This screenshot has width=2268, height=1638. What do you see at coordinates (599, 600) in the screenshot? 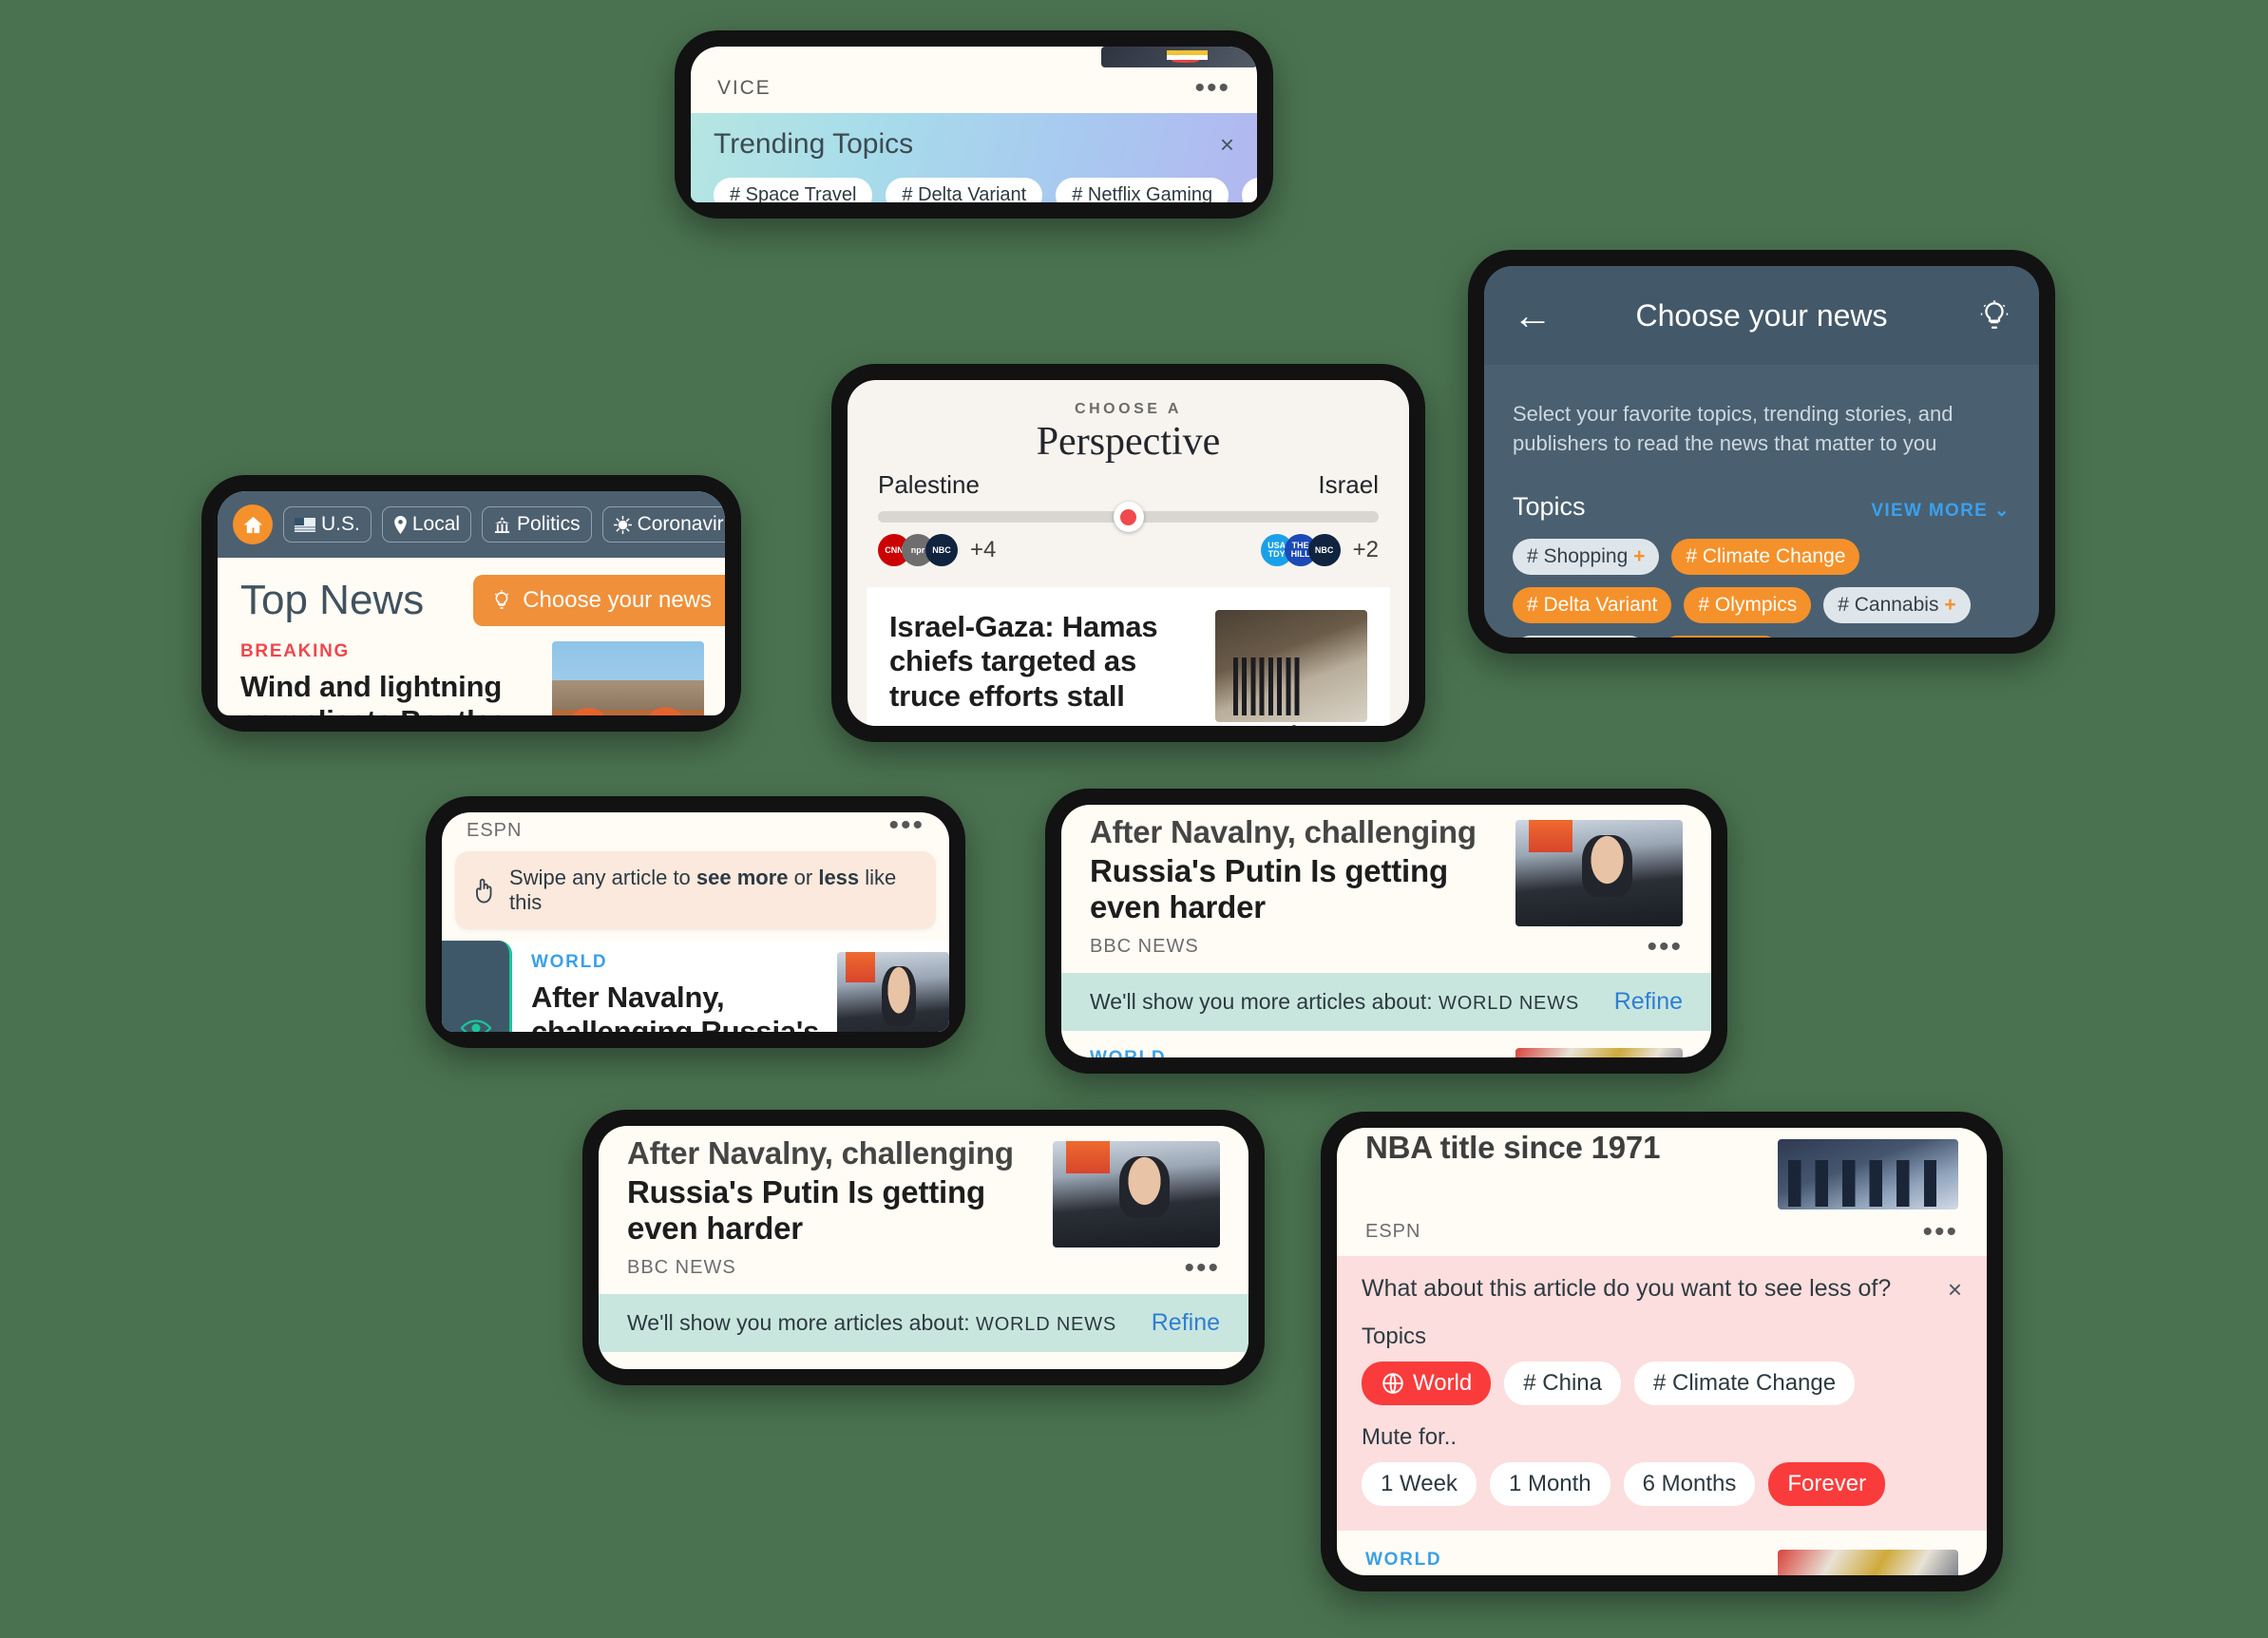
I see `choose-your-news-button: Choose your news` at bounding box center [599, 600].